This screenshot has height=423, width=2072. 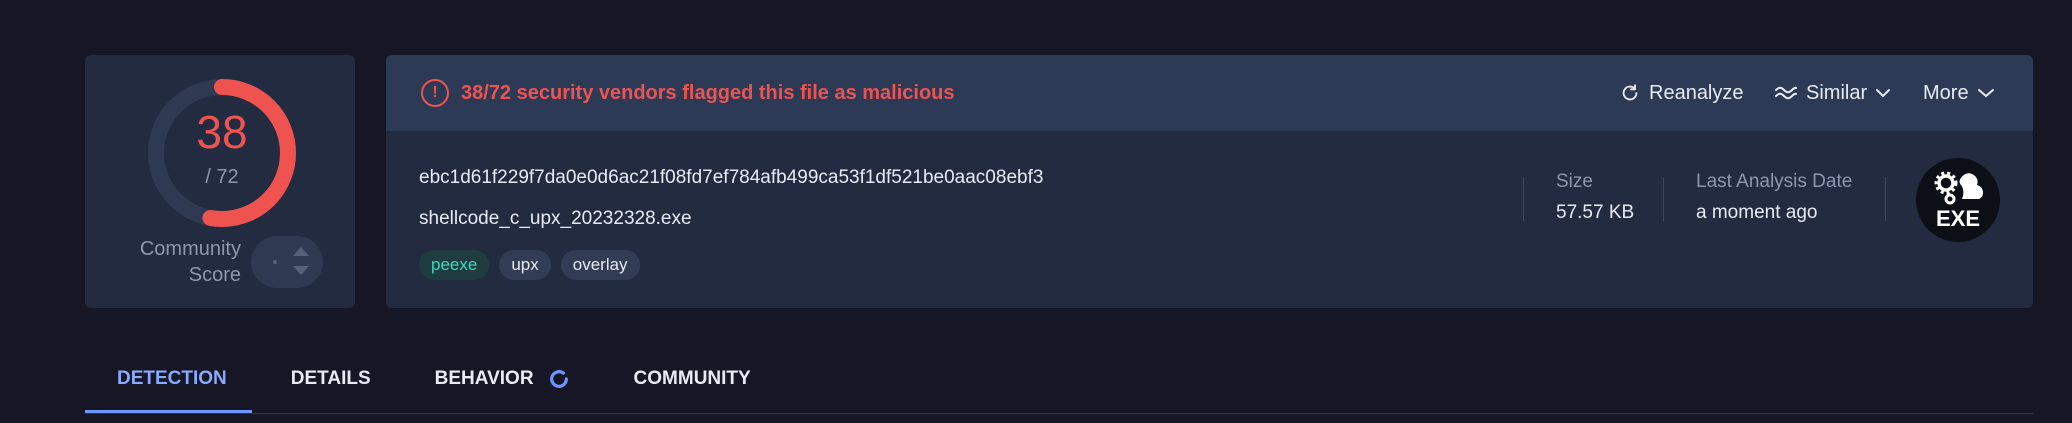 What do you see at coordinates (301, 270) in the screenshot?
I see `downvote-arrow-icon` at bounding box center [301, 270].